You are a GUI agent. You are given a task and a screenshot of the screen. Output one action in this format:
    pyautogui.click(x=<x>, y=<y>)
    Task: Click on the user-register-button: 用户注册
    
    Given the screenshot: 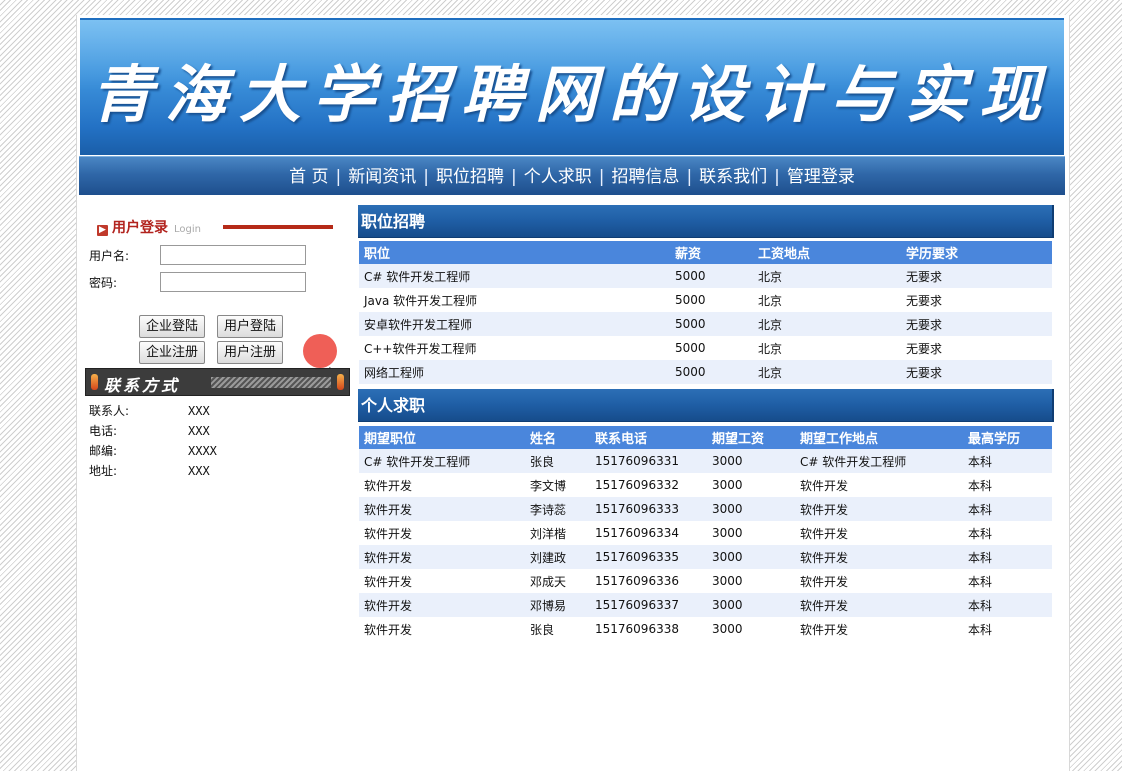 What is the action you would take?
    pyautogui.click(x=250, y=352)
    